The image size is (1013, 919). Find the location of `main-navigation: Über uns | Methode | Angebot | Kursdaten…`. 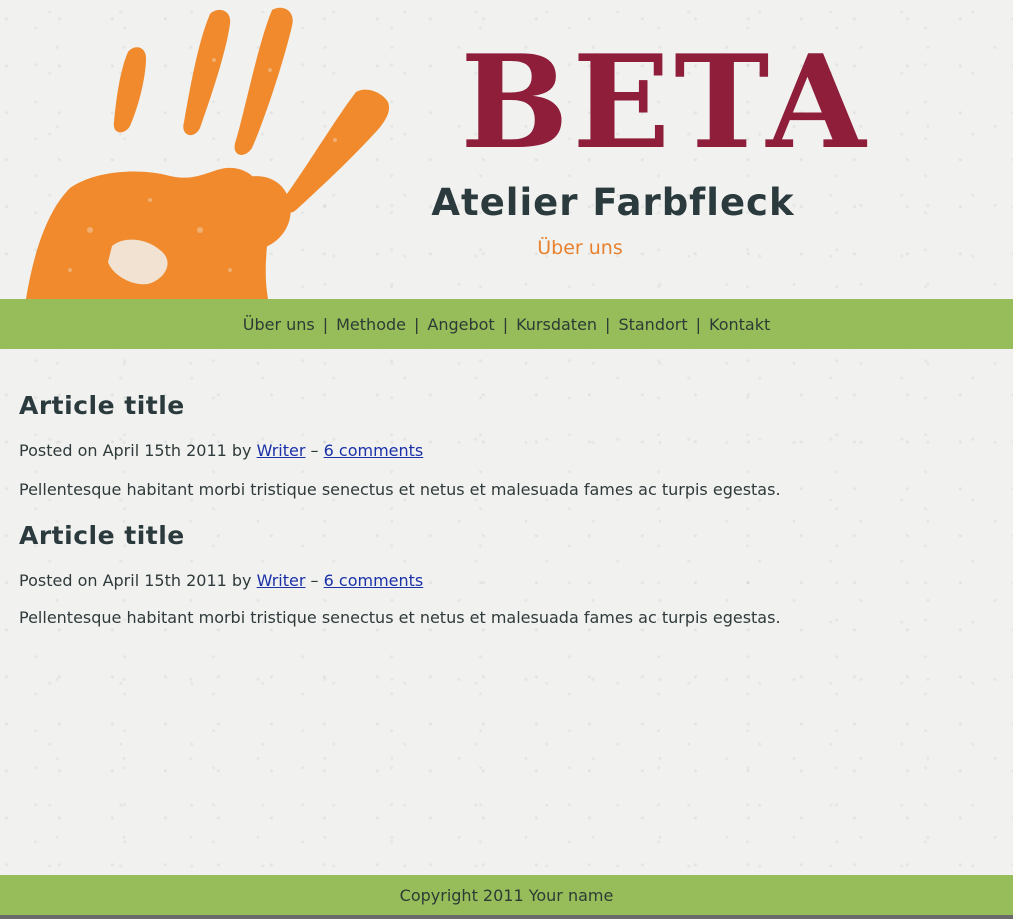

main-navigation: Über uns | Methode | Angebot | Kursdaten… is located at coordinates (506, 324).